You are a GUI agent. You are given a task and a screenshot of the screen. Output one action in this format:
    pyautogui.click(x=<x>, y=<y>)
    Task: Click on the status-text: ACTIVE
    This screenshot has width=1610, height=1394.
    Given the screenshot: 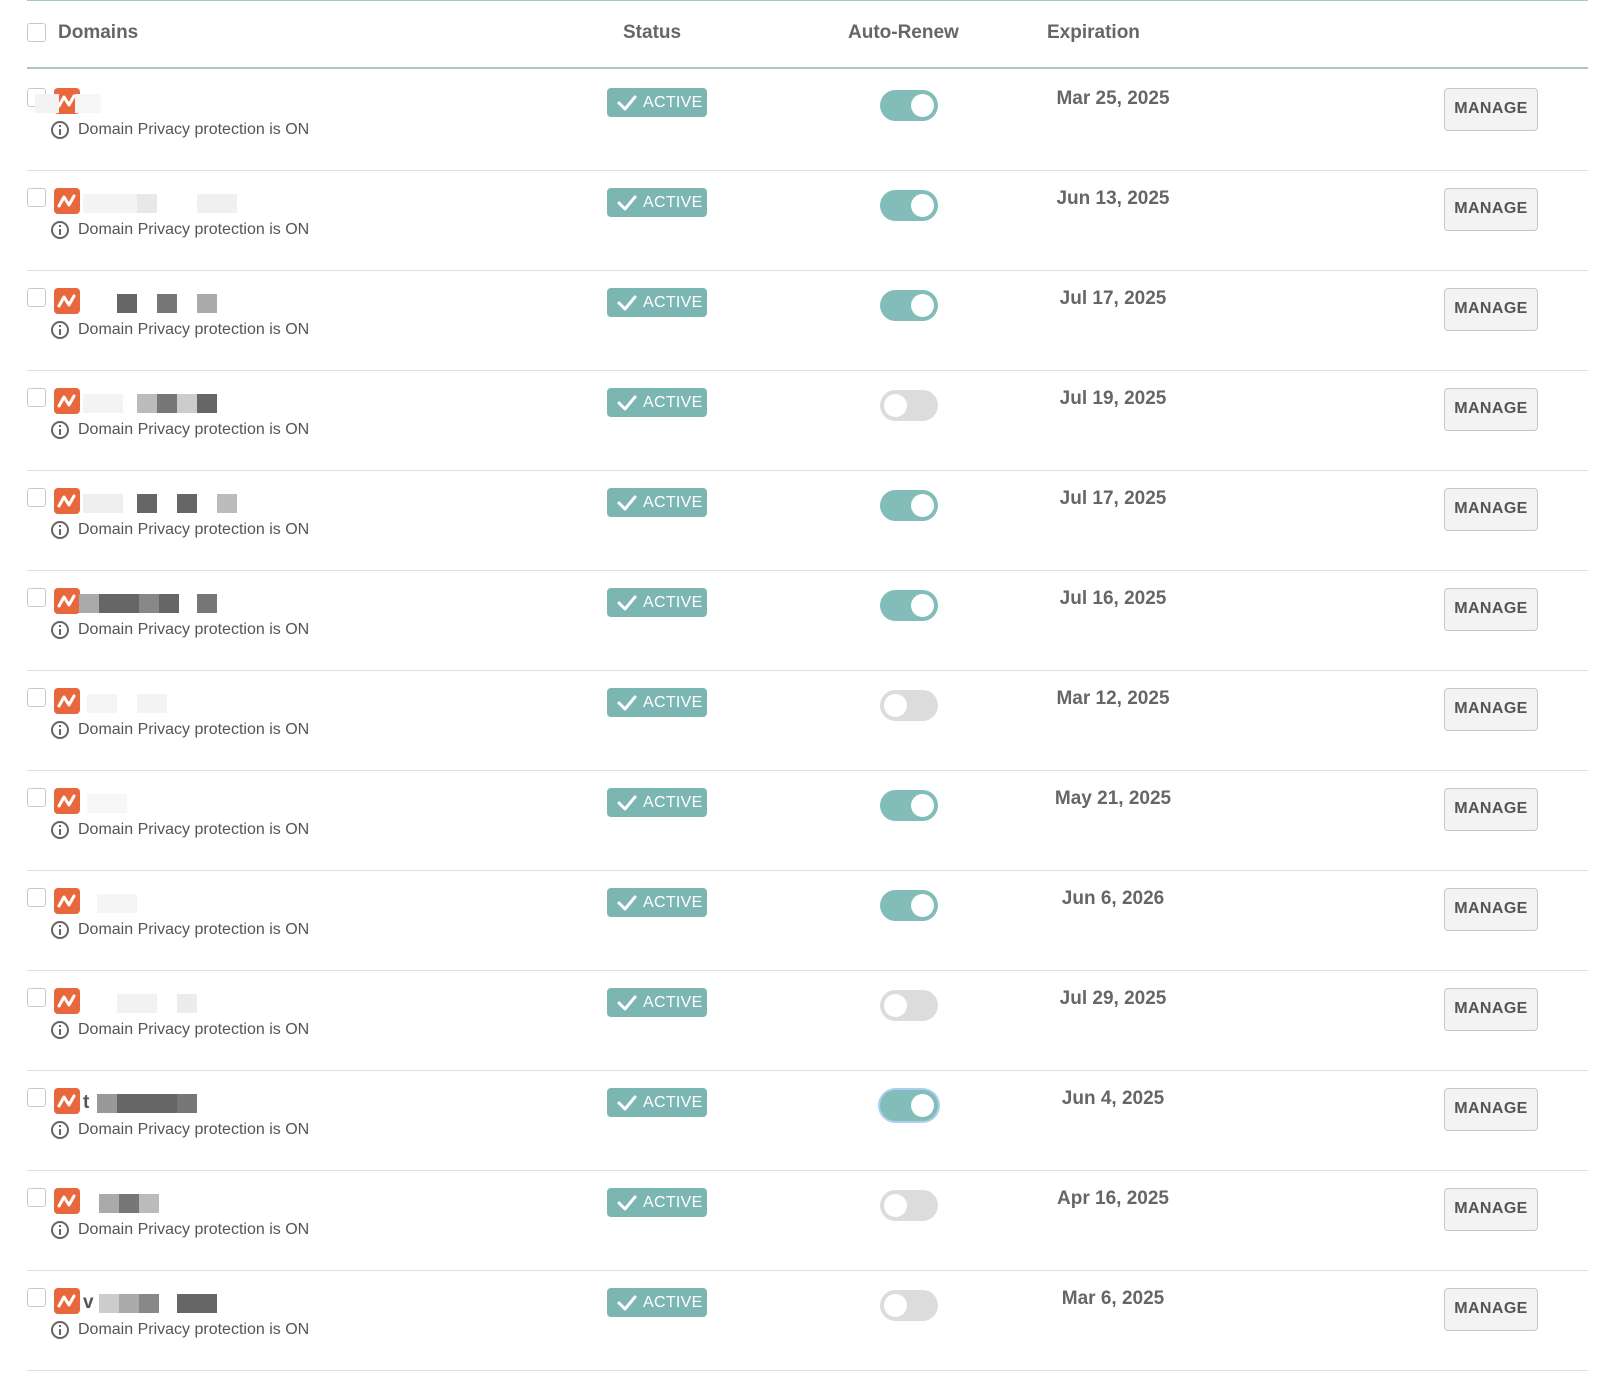 What is the action you would take?
    pyautogui.click(x=673, y=602)
    